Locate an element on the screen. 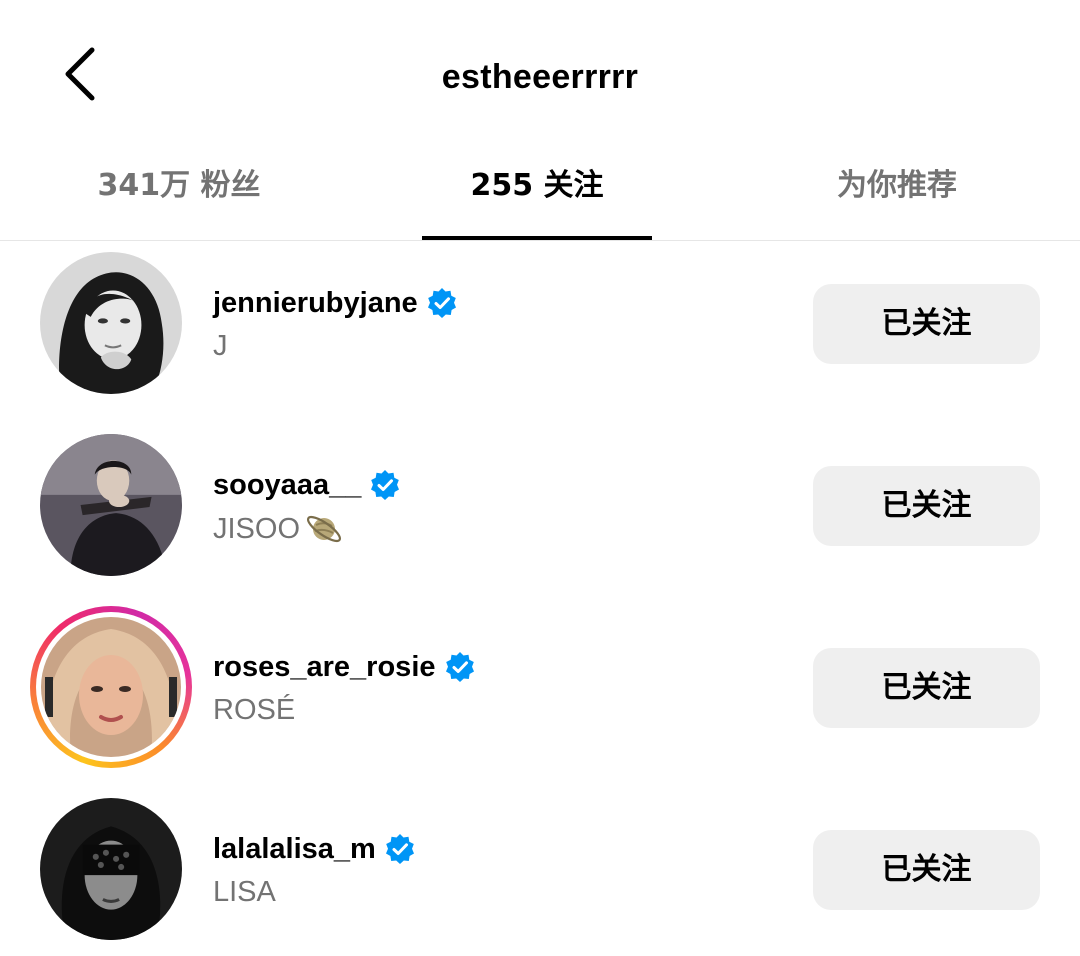 This screenshot has height=956, width=1080. username: roses_are_rosie is located at coordinates (324, 667).